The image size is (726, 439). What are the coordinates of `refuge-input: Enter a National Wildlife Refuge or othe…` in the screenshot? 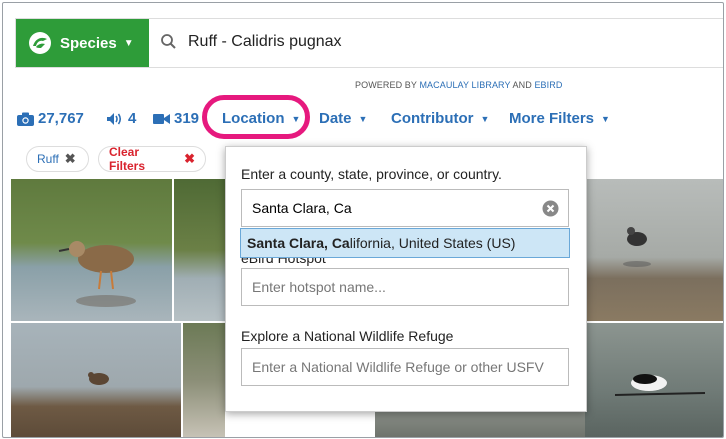 It's located at (405, 367).